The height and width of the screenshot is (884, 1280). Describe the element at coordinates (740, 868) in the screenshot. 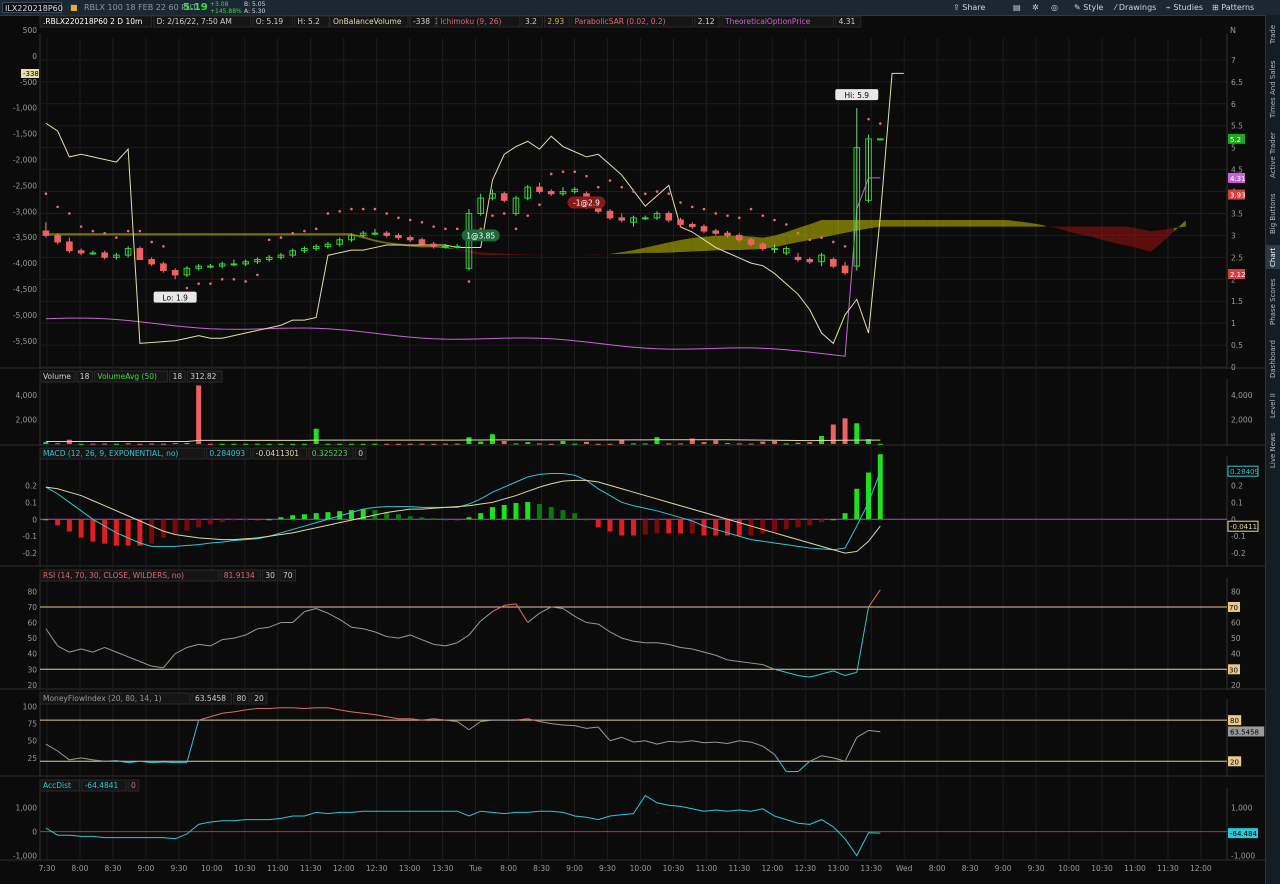

I see `x-tick-label: 11:30` at that location.